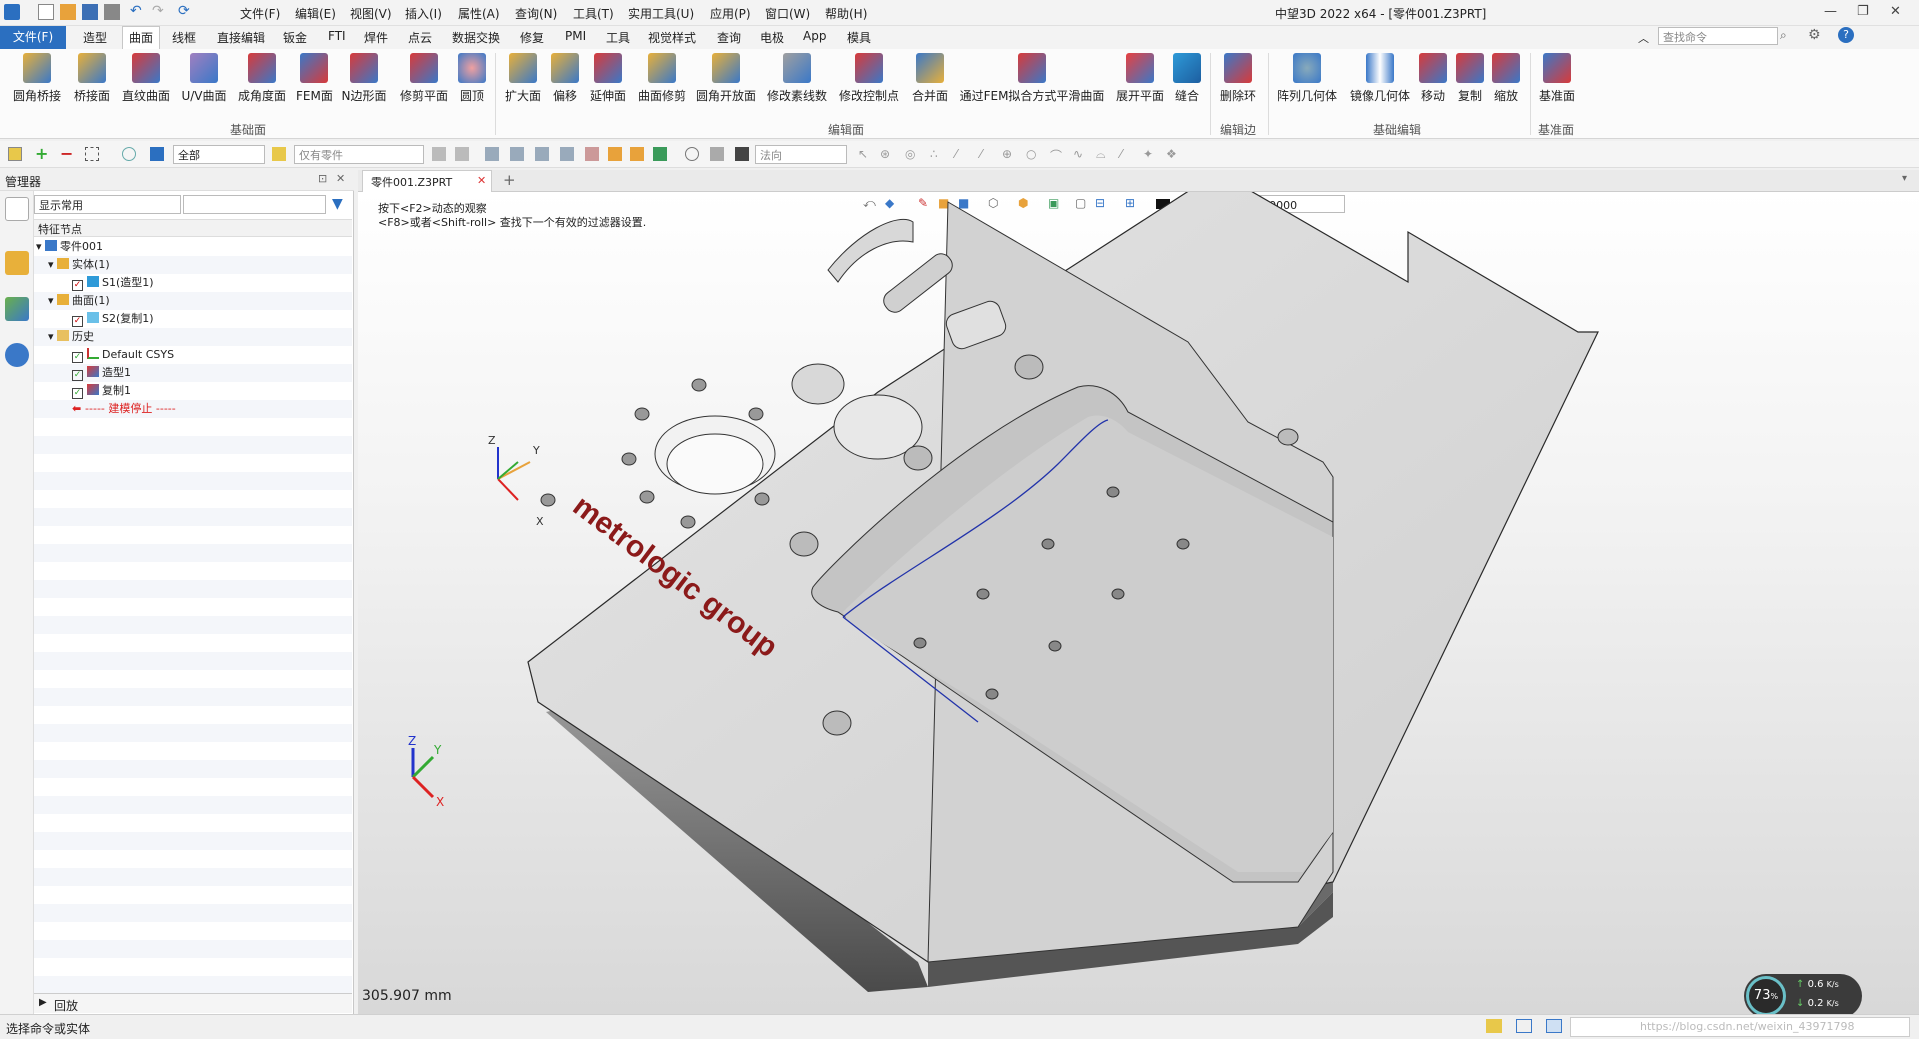 Image resolution: width=1919 pixels, height=1039 pixels. I want to click on merge-surface-button: 合并面, so click(930, 78).